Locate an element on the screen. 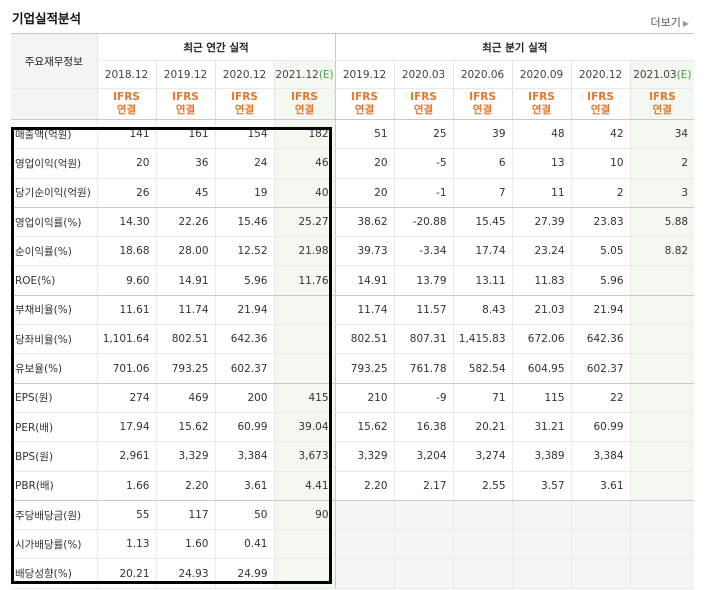  row-label: 주당배당금(원) is located at coordinates (54, 515).